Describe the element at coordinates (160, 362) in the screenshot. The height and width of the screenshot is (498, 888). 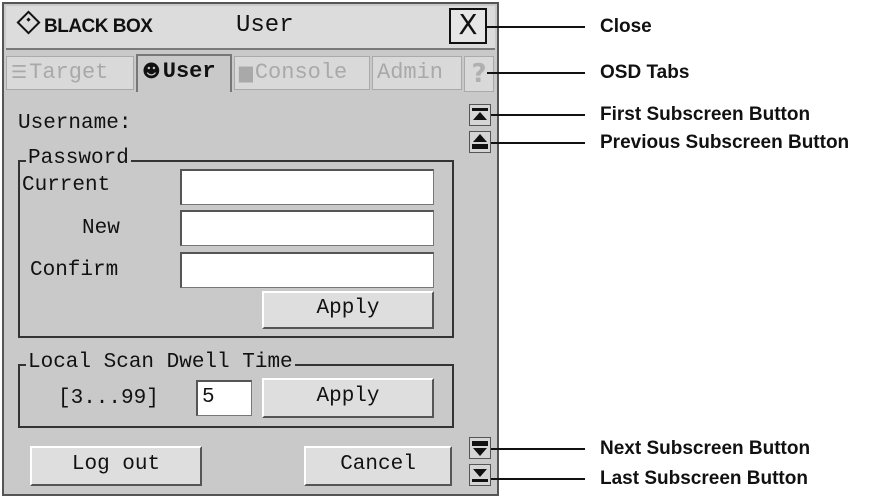
I see `scan-dwell-legend: Local Scan Dwell Time` at that location.